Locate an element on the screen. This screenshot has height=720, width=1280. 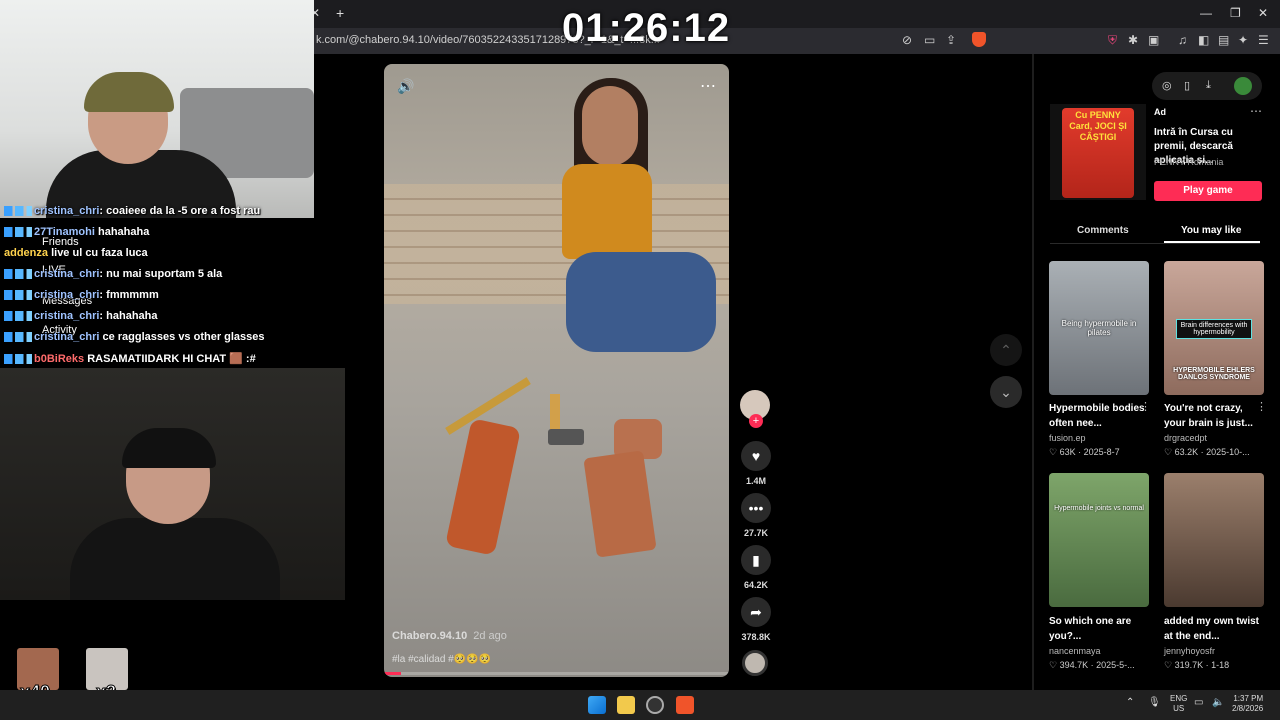
video-author: Chabero.94.10 2d ago is located at coordinates (449, 636).